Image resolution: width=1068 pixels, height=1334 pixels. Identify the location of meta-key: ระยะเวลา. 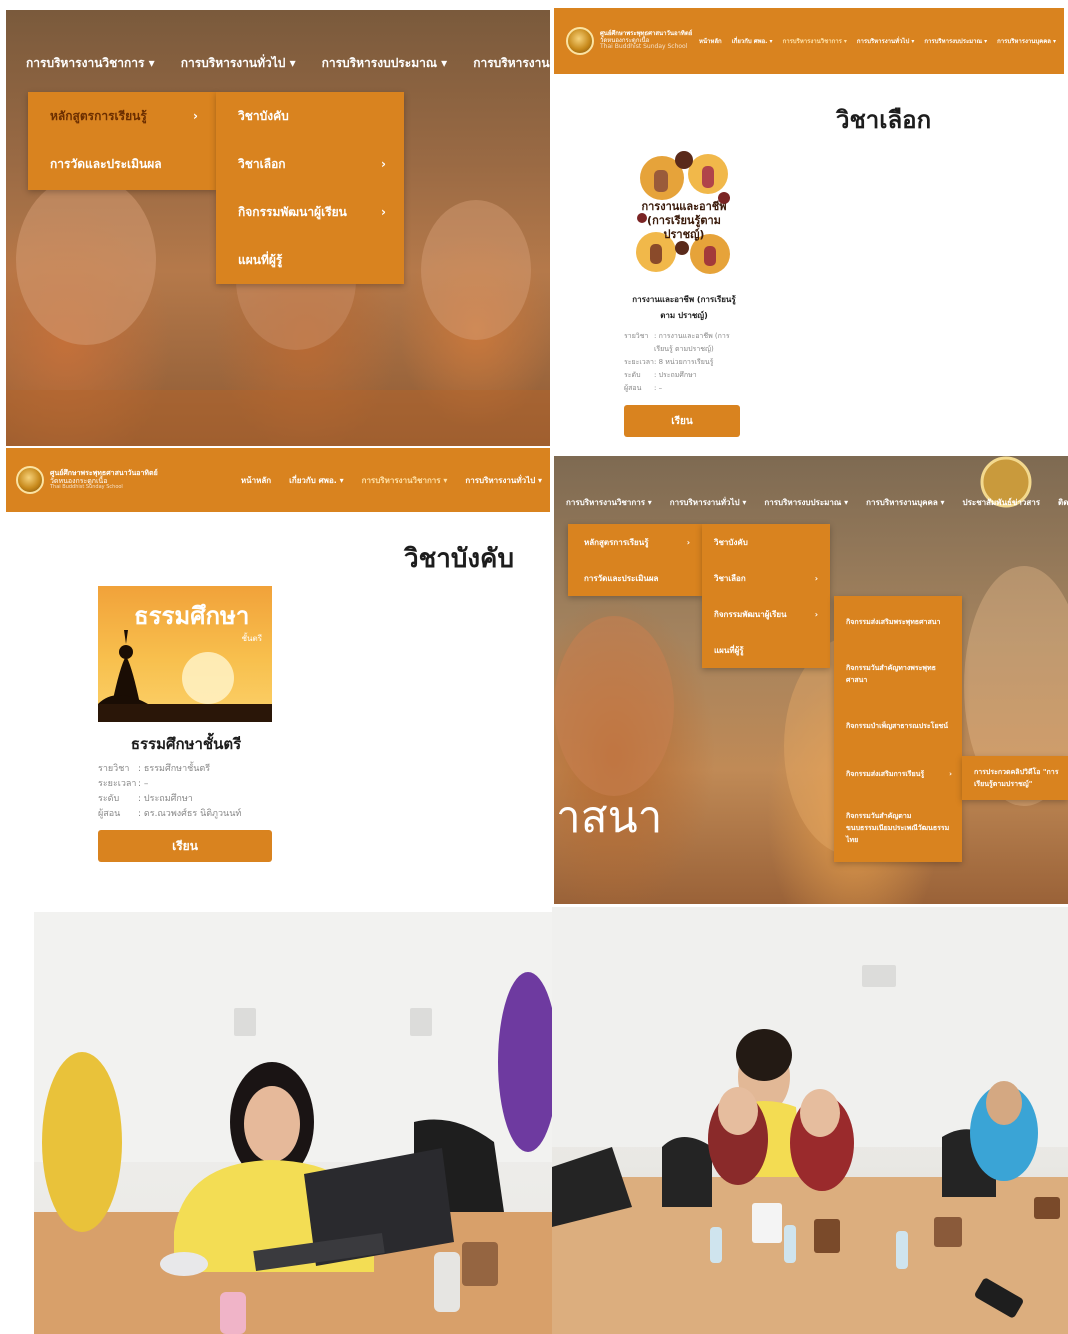
(117, 784).